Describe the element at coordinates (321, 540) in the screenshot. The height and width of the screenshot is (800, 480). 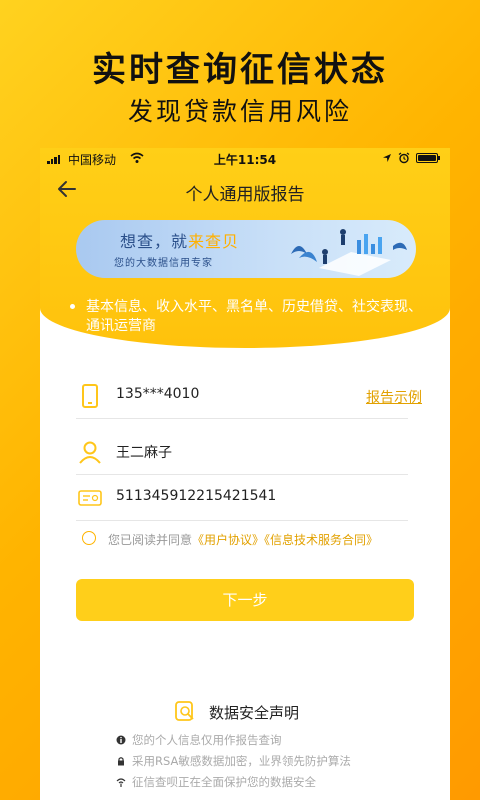
I see `service-contract-link: 《信息技术服务合同》` at that location.